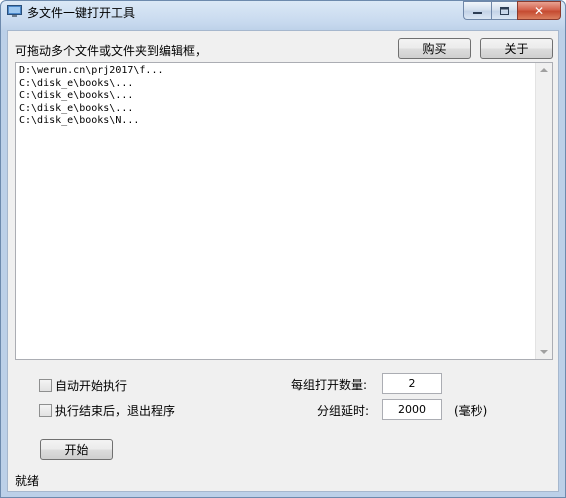 The width and height of the screenshot is (566, 498). Describe the element at coordinates (544, 70) in the screenshot. I see `scroll-up-icon` at that location.